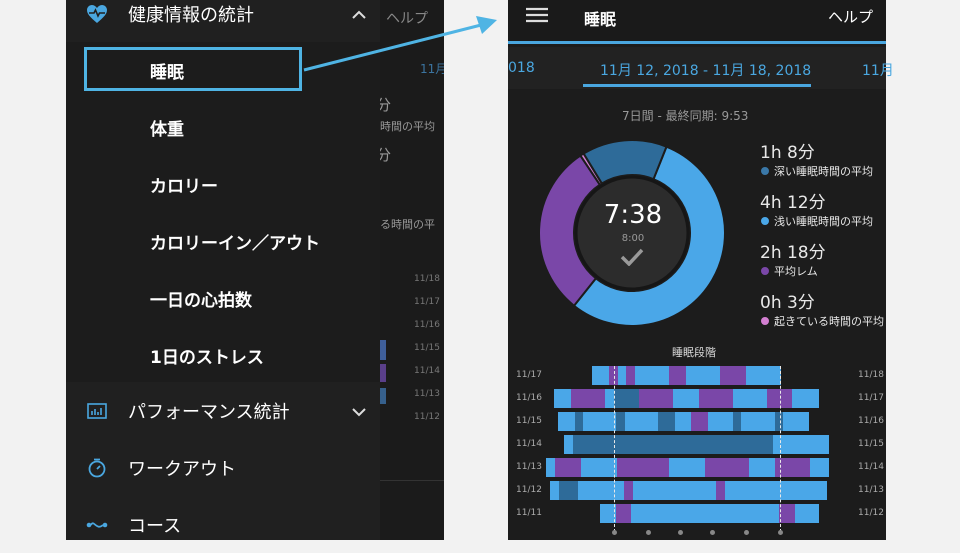  What do you see at coordinates (97, 14) in the screenshot?
I see `heart-icon` at bounding box center [97, 14].